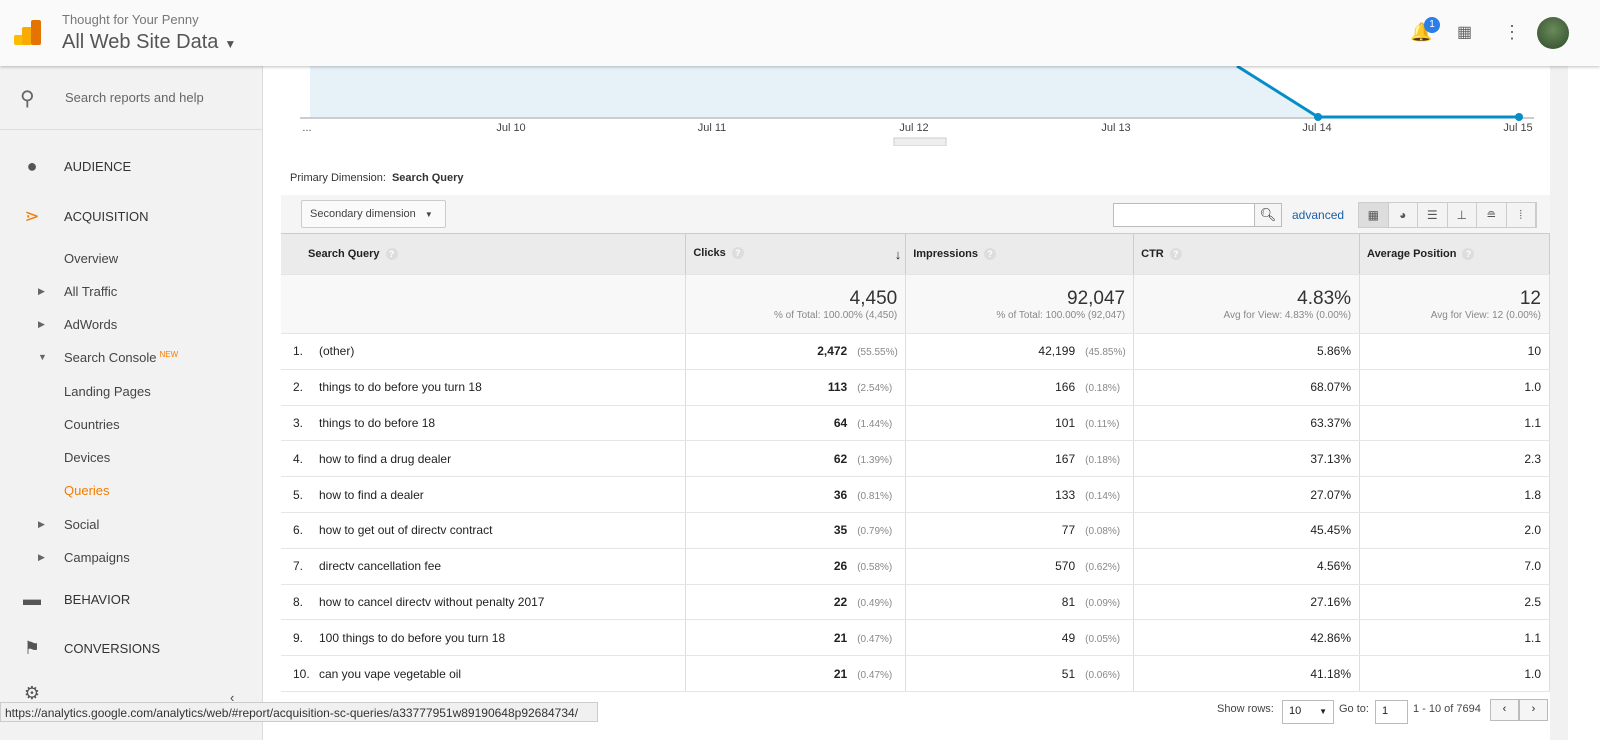  I want to click on avatar, so click(1553, 33).